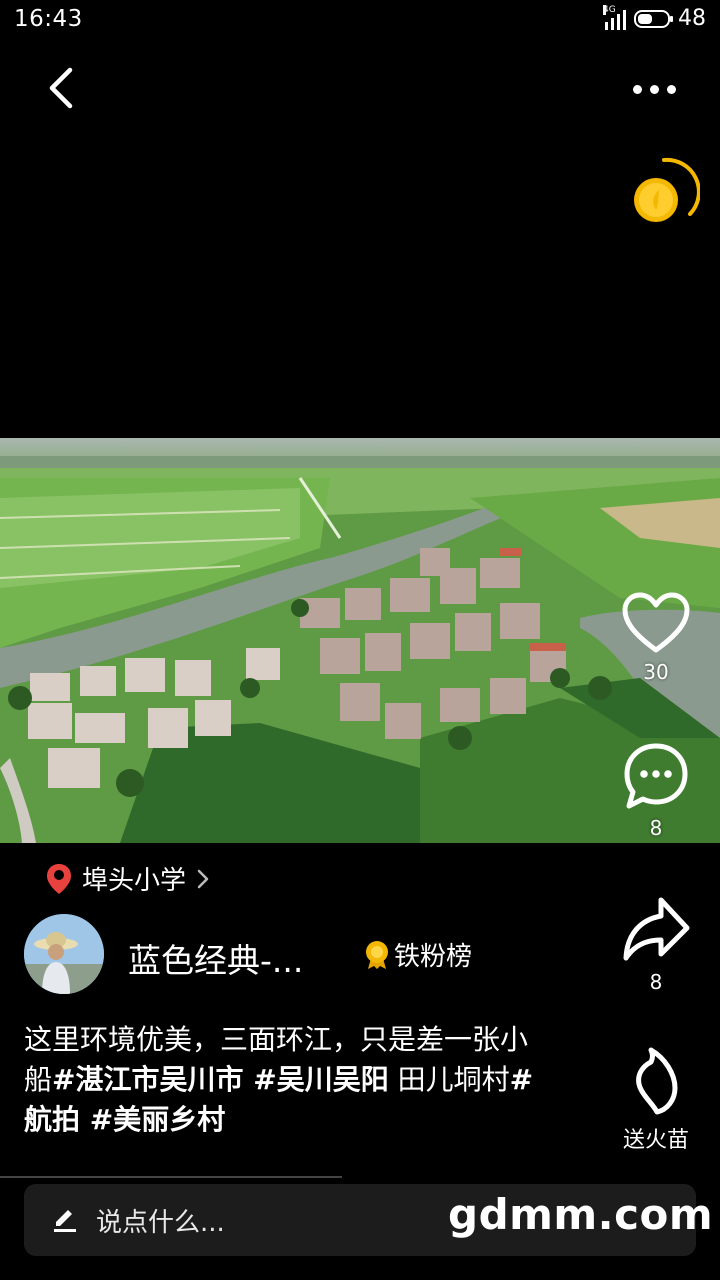 Image resolution: width=720 pixels, height=1280 pixels. What do you see at coordinates (656, 982) in the screenshot?
I see `share-count: 8` at bounding box center [656, 982].